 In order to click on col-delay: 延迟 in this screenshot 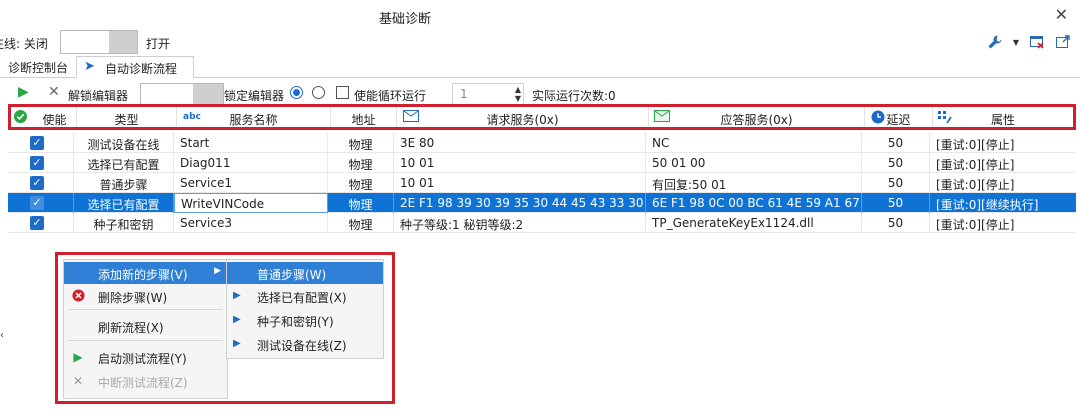, I will do `click(899, 117)`.